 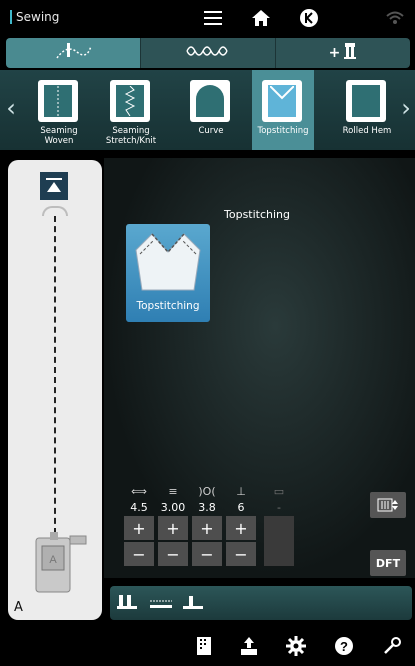 What do you see at coordinates (213, 18) in the screenshot?
I see `menu-icon` at bounding box center [213, 18].